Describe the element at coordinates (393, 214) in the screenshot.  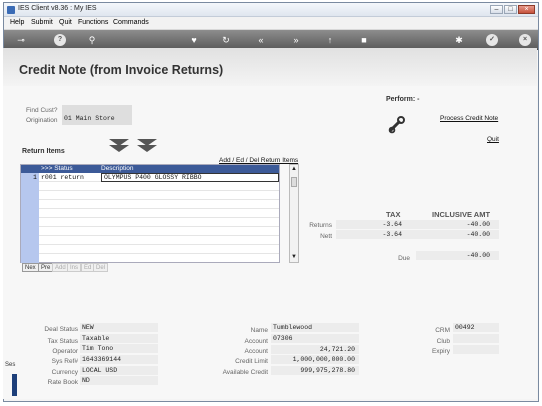
I see `tax-header: TAX` at that location.